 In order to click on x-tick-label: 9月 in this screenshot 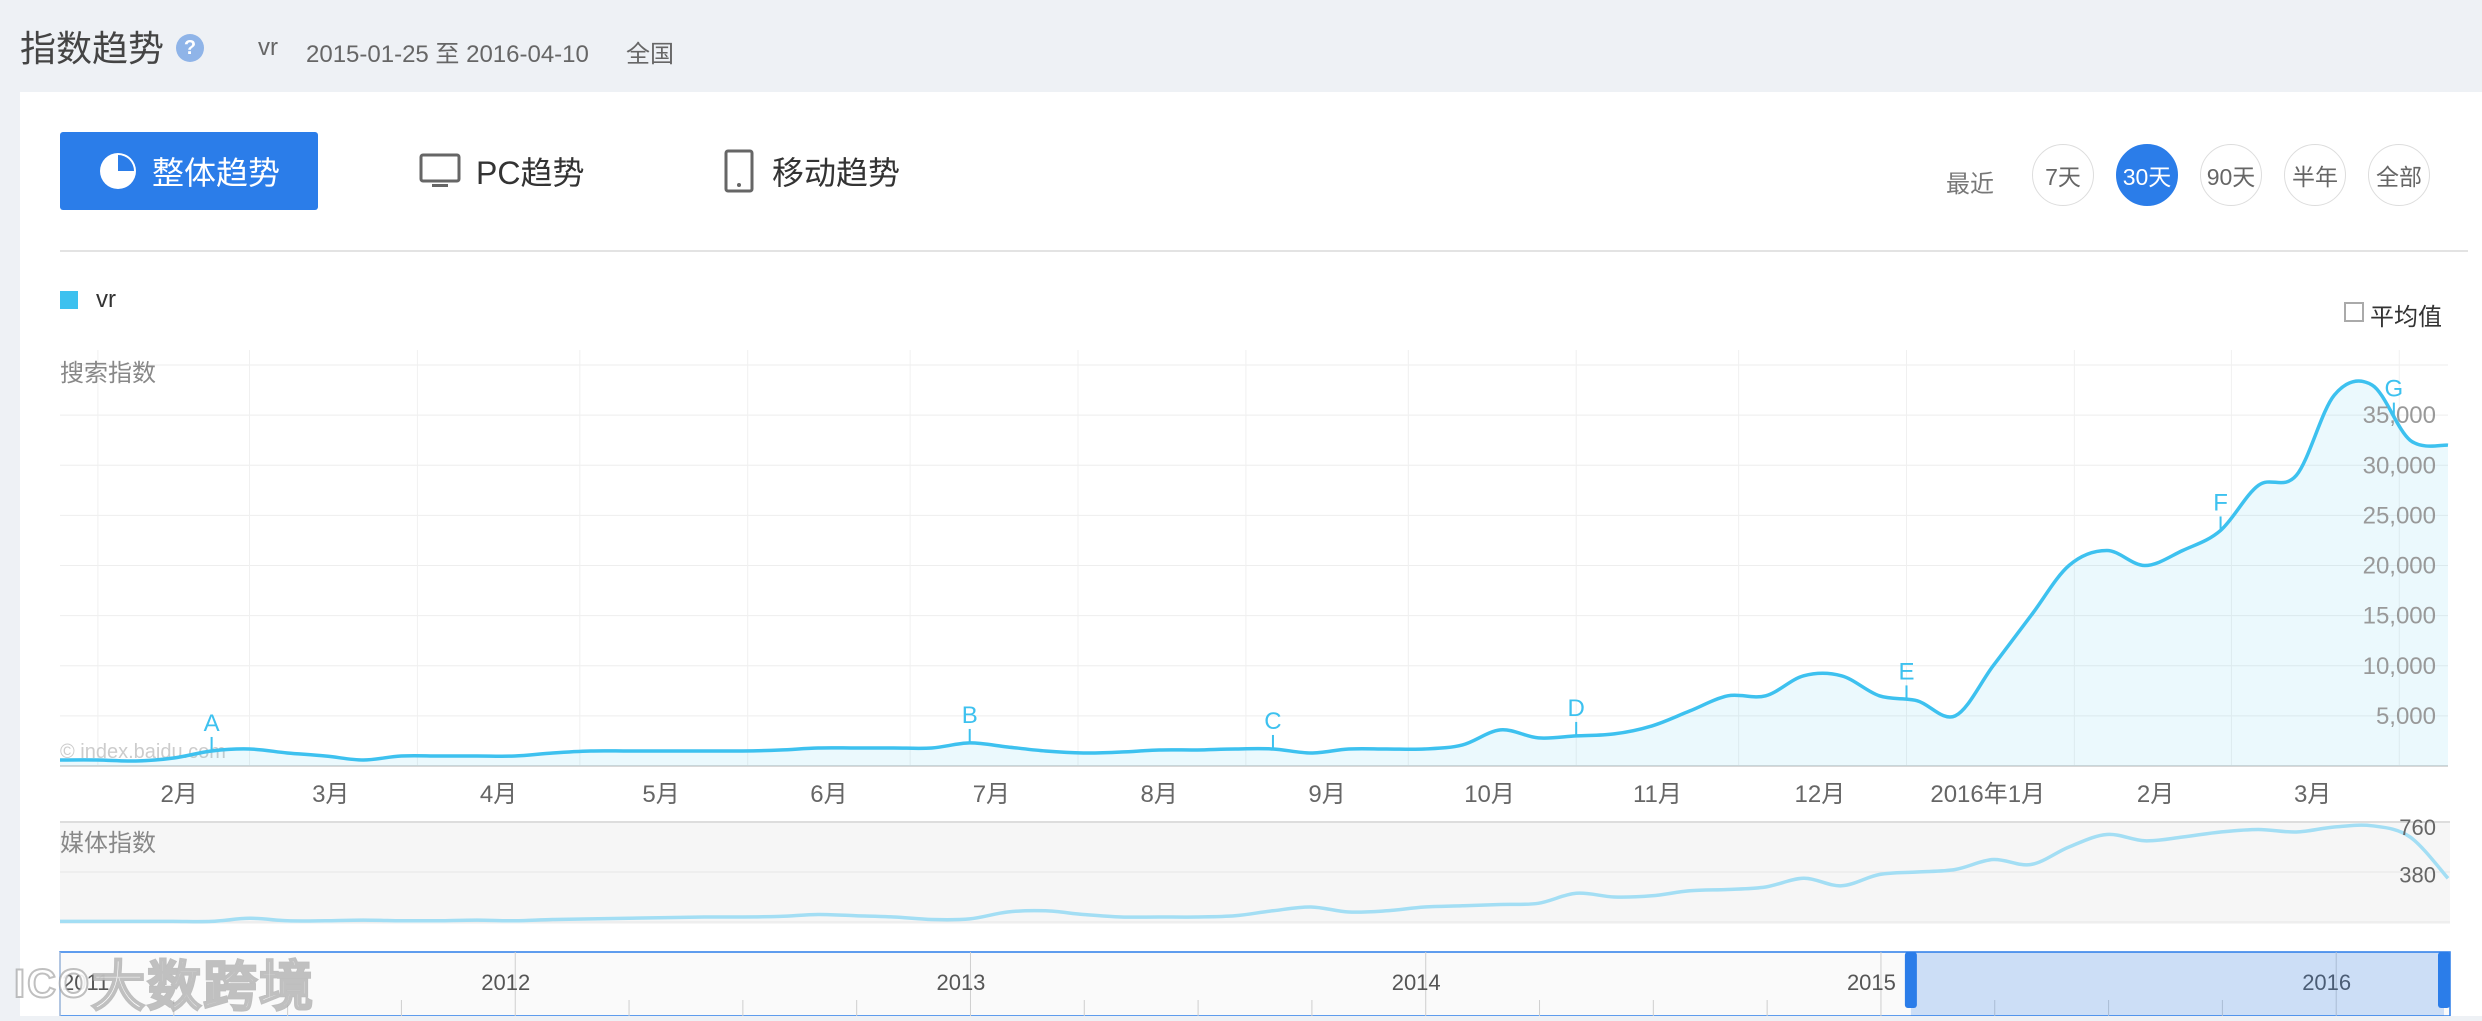, I will do `click(1326, 794)`.